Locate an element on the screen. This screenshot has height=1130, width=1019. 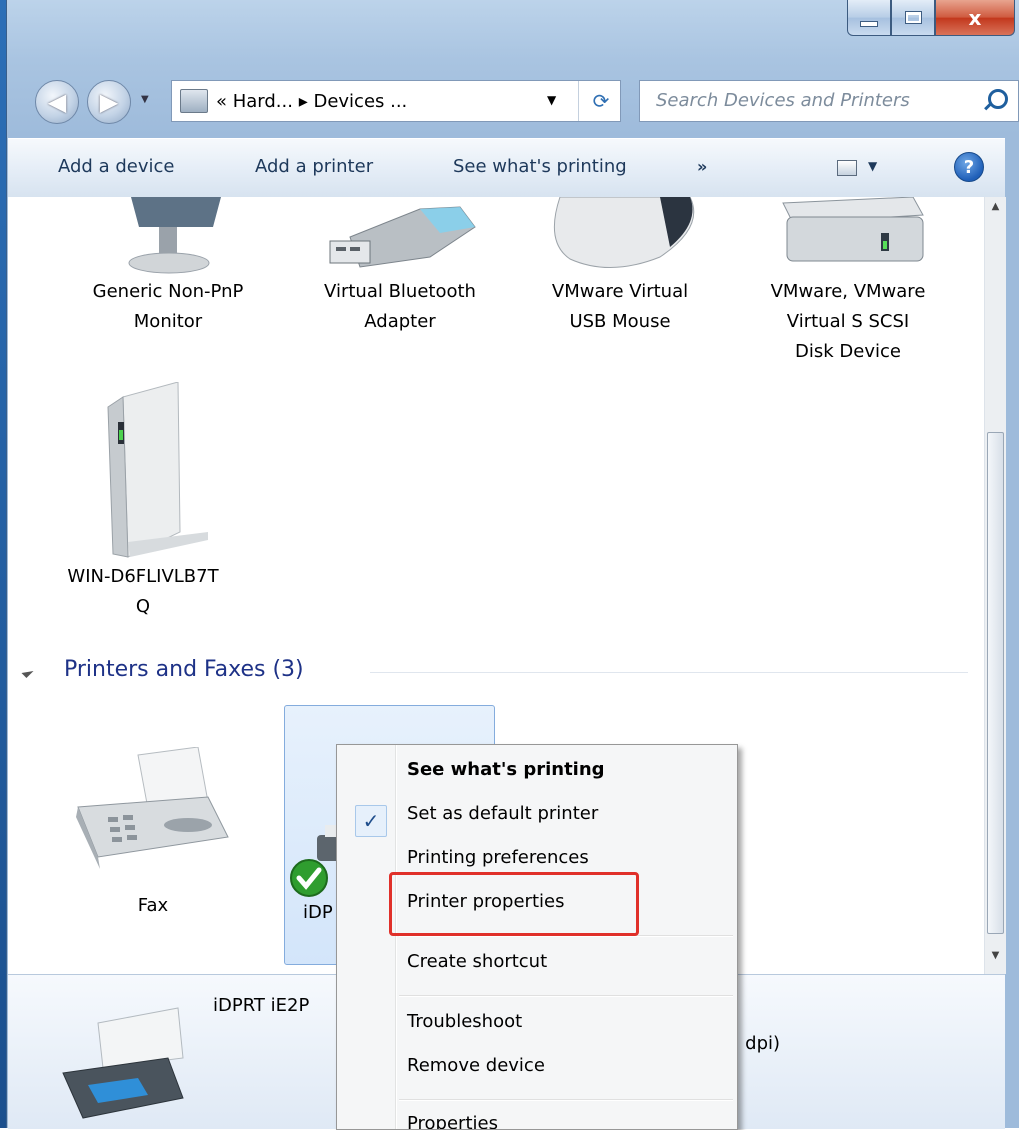
device-name: Fax is located at coordinates (153, 905).